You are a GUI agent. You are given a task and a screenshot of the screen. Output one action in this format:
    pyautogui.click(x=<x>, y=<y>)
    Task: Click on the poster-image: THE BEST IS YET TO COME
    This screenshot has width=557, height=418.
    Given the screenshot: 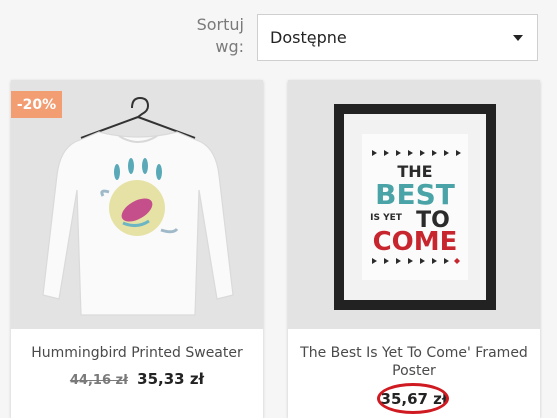 What is the action you would take?
    pyautogui.click(x=415, y=207)
    